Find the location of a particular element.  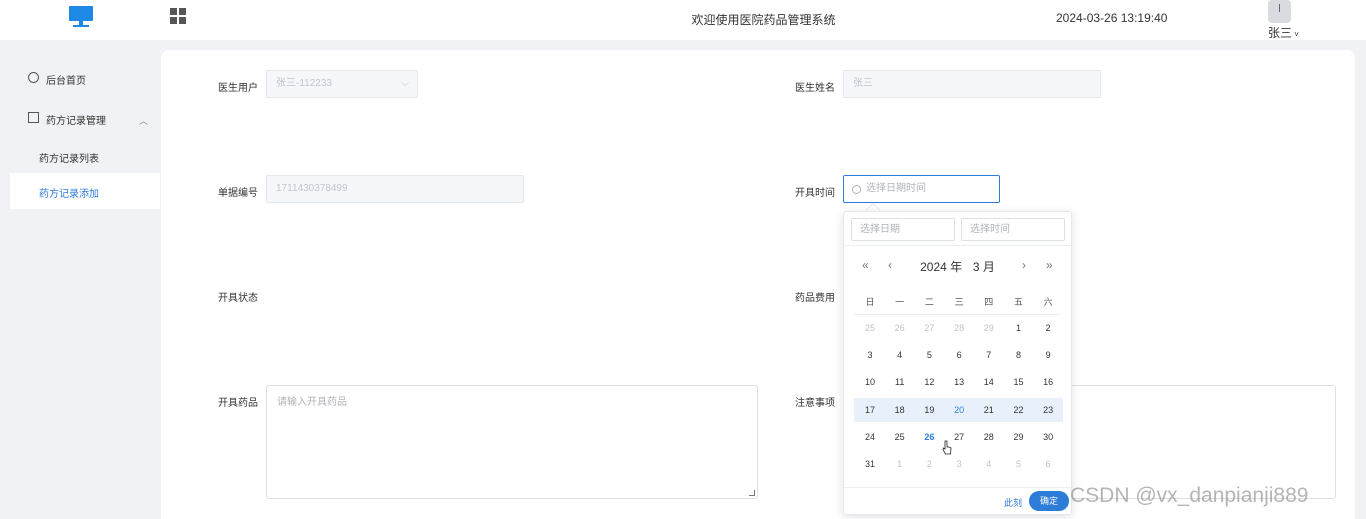

issue-time-placeholder: 选择日期时间 is located at coordinates (896, 188).